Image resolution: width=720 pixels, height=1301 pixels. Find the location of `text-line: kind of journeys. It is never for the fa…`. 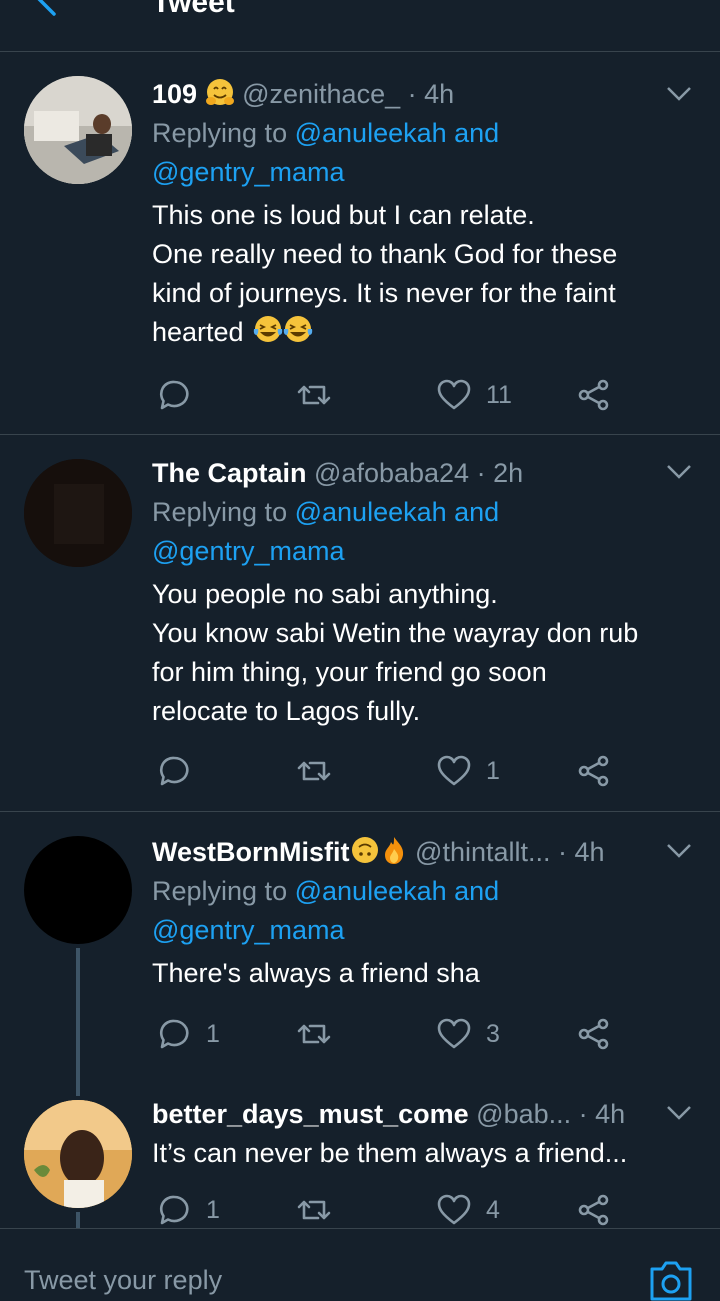

text-line: kind of journeys. It is never for the fa… is located at coordinates (384, 293).